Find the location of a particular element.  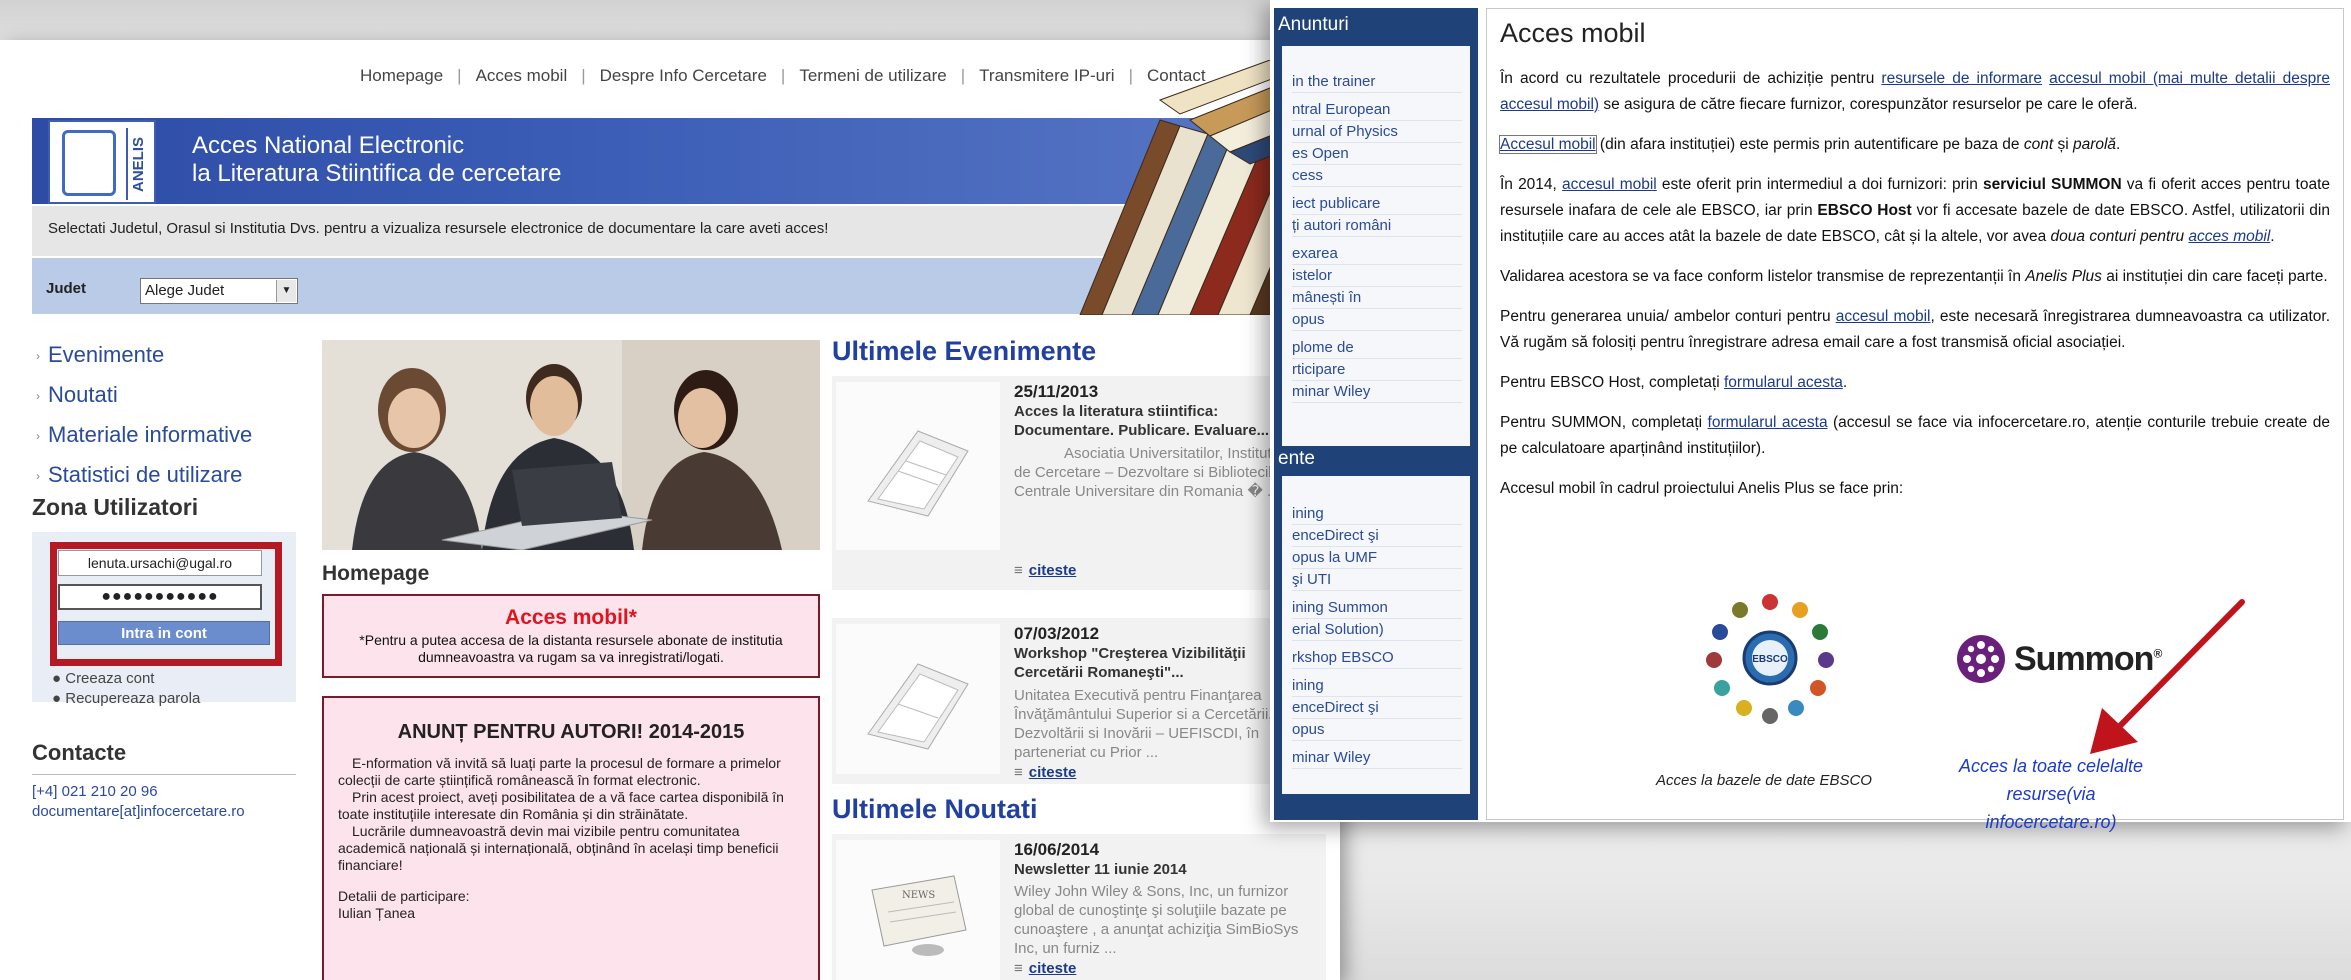

ebsco-logo-icon: EBSCO is located at coordinates (1770, 658).